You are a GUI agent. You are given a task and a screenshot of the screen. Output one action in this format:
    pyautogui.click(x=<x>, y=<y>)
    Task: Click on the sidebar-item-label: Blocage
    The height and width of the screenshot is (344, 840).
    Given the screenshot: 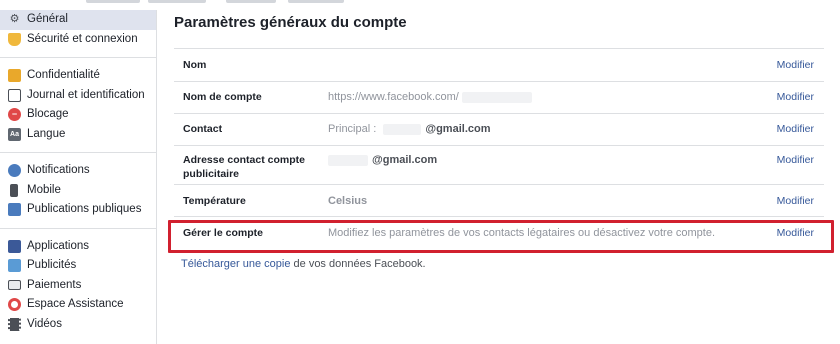 What is the action you would take?
    pyautogui.click(x=48, y=114)
    